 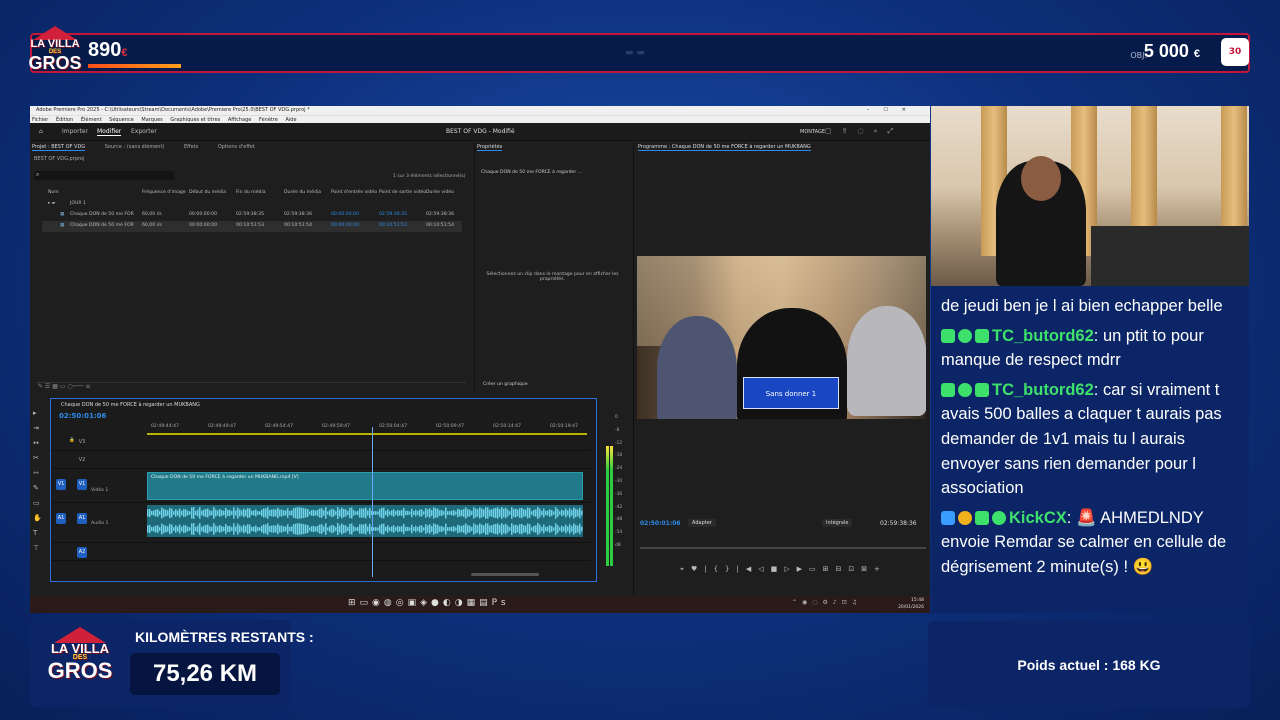 What do you see at coordinates (252, 204) in the screenshot?
I see `table-row: ▸ ▰ JOUR 1` at bounding box center [252, 204].